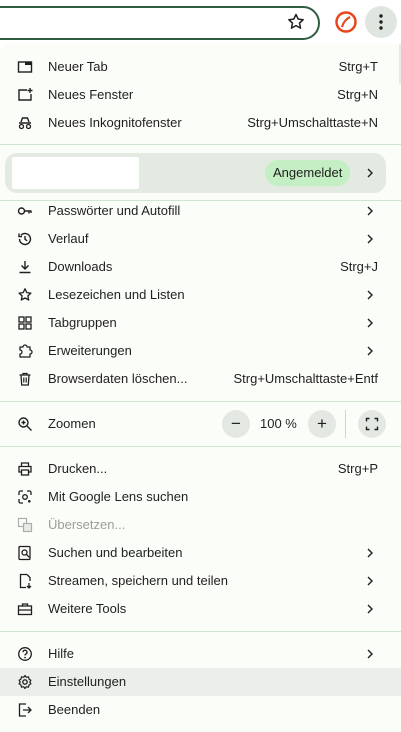  Describe the element at coordinates (200, 497) in the screenshot. I see `menu-item-google-lens: Mit Google Lens suchen` at that location.